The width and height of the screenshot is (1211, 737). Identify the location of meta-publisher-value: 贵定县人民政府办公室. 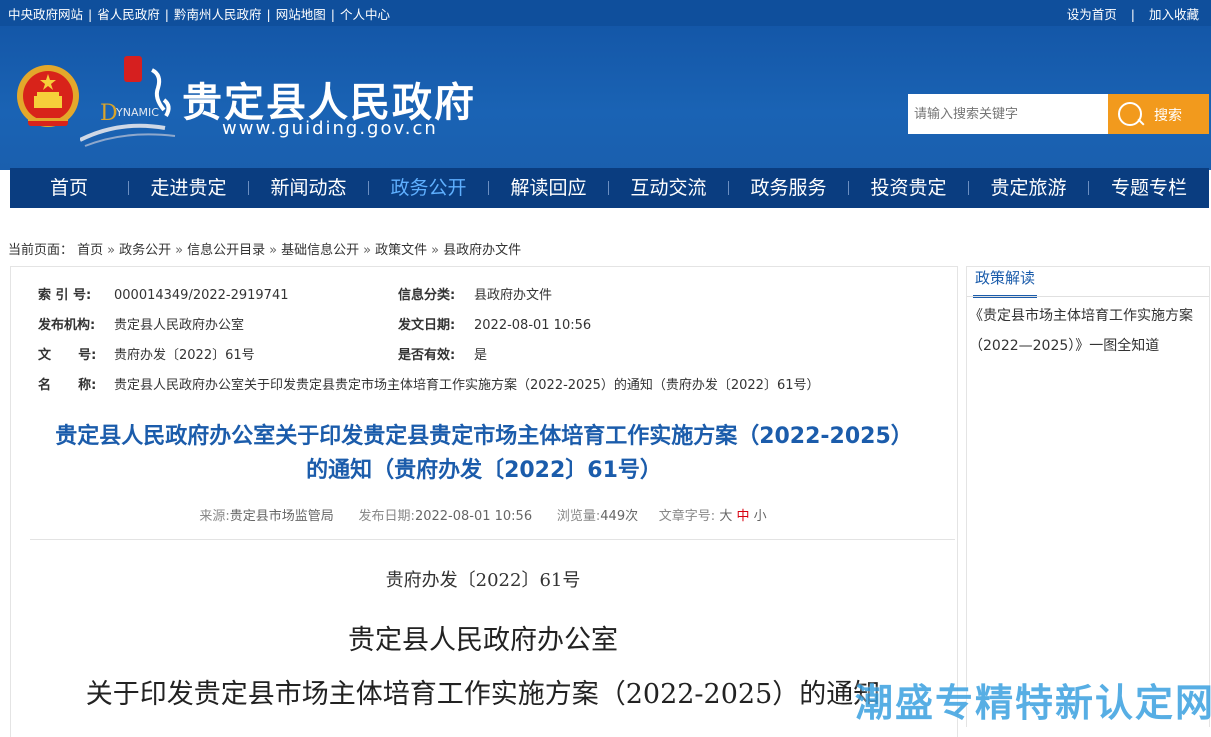
(179, 325).